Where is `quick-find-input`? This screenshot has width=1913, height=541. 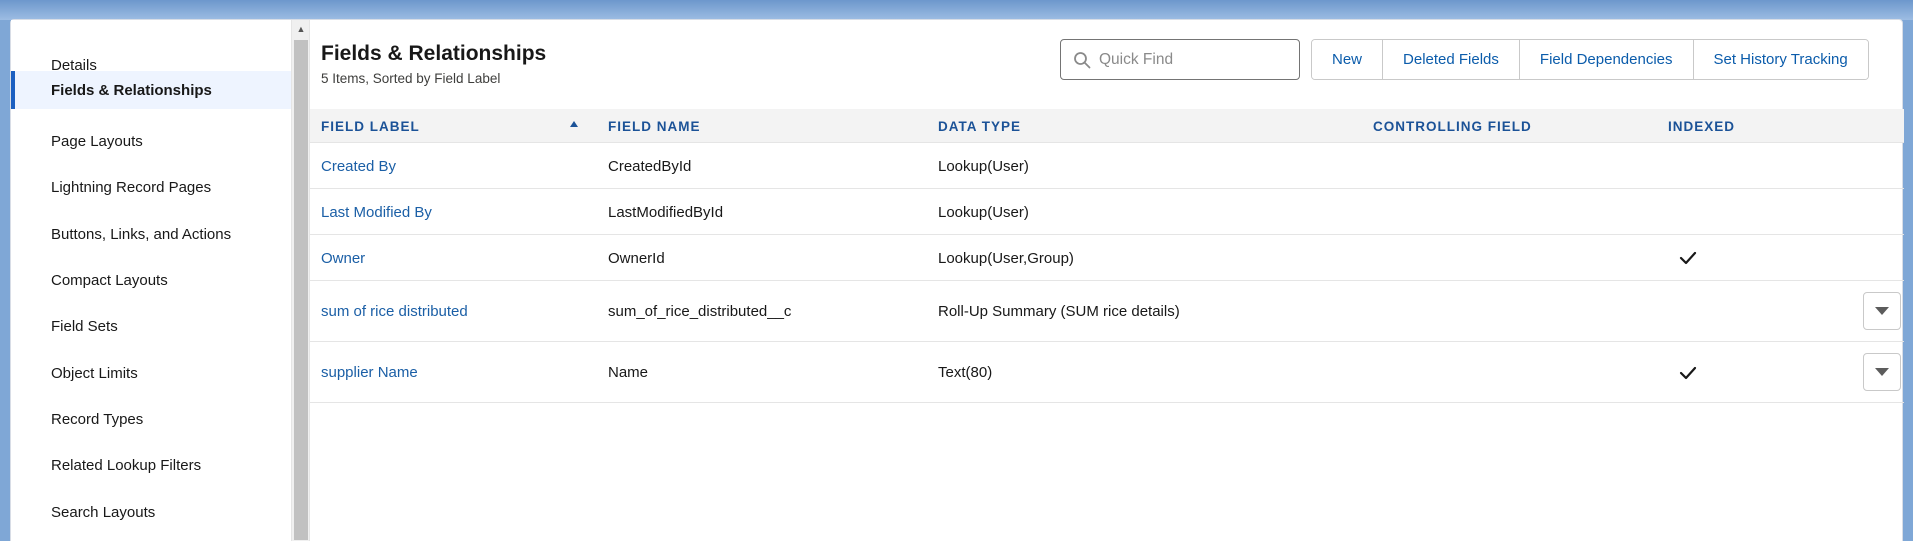 quick-find-input is located at coordinates (1196, 59).